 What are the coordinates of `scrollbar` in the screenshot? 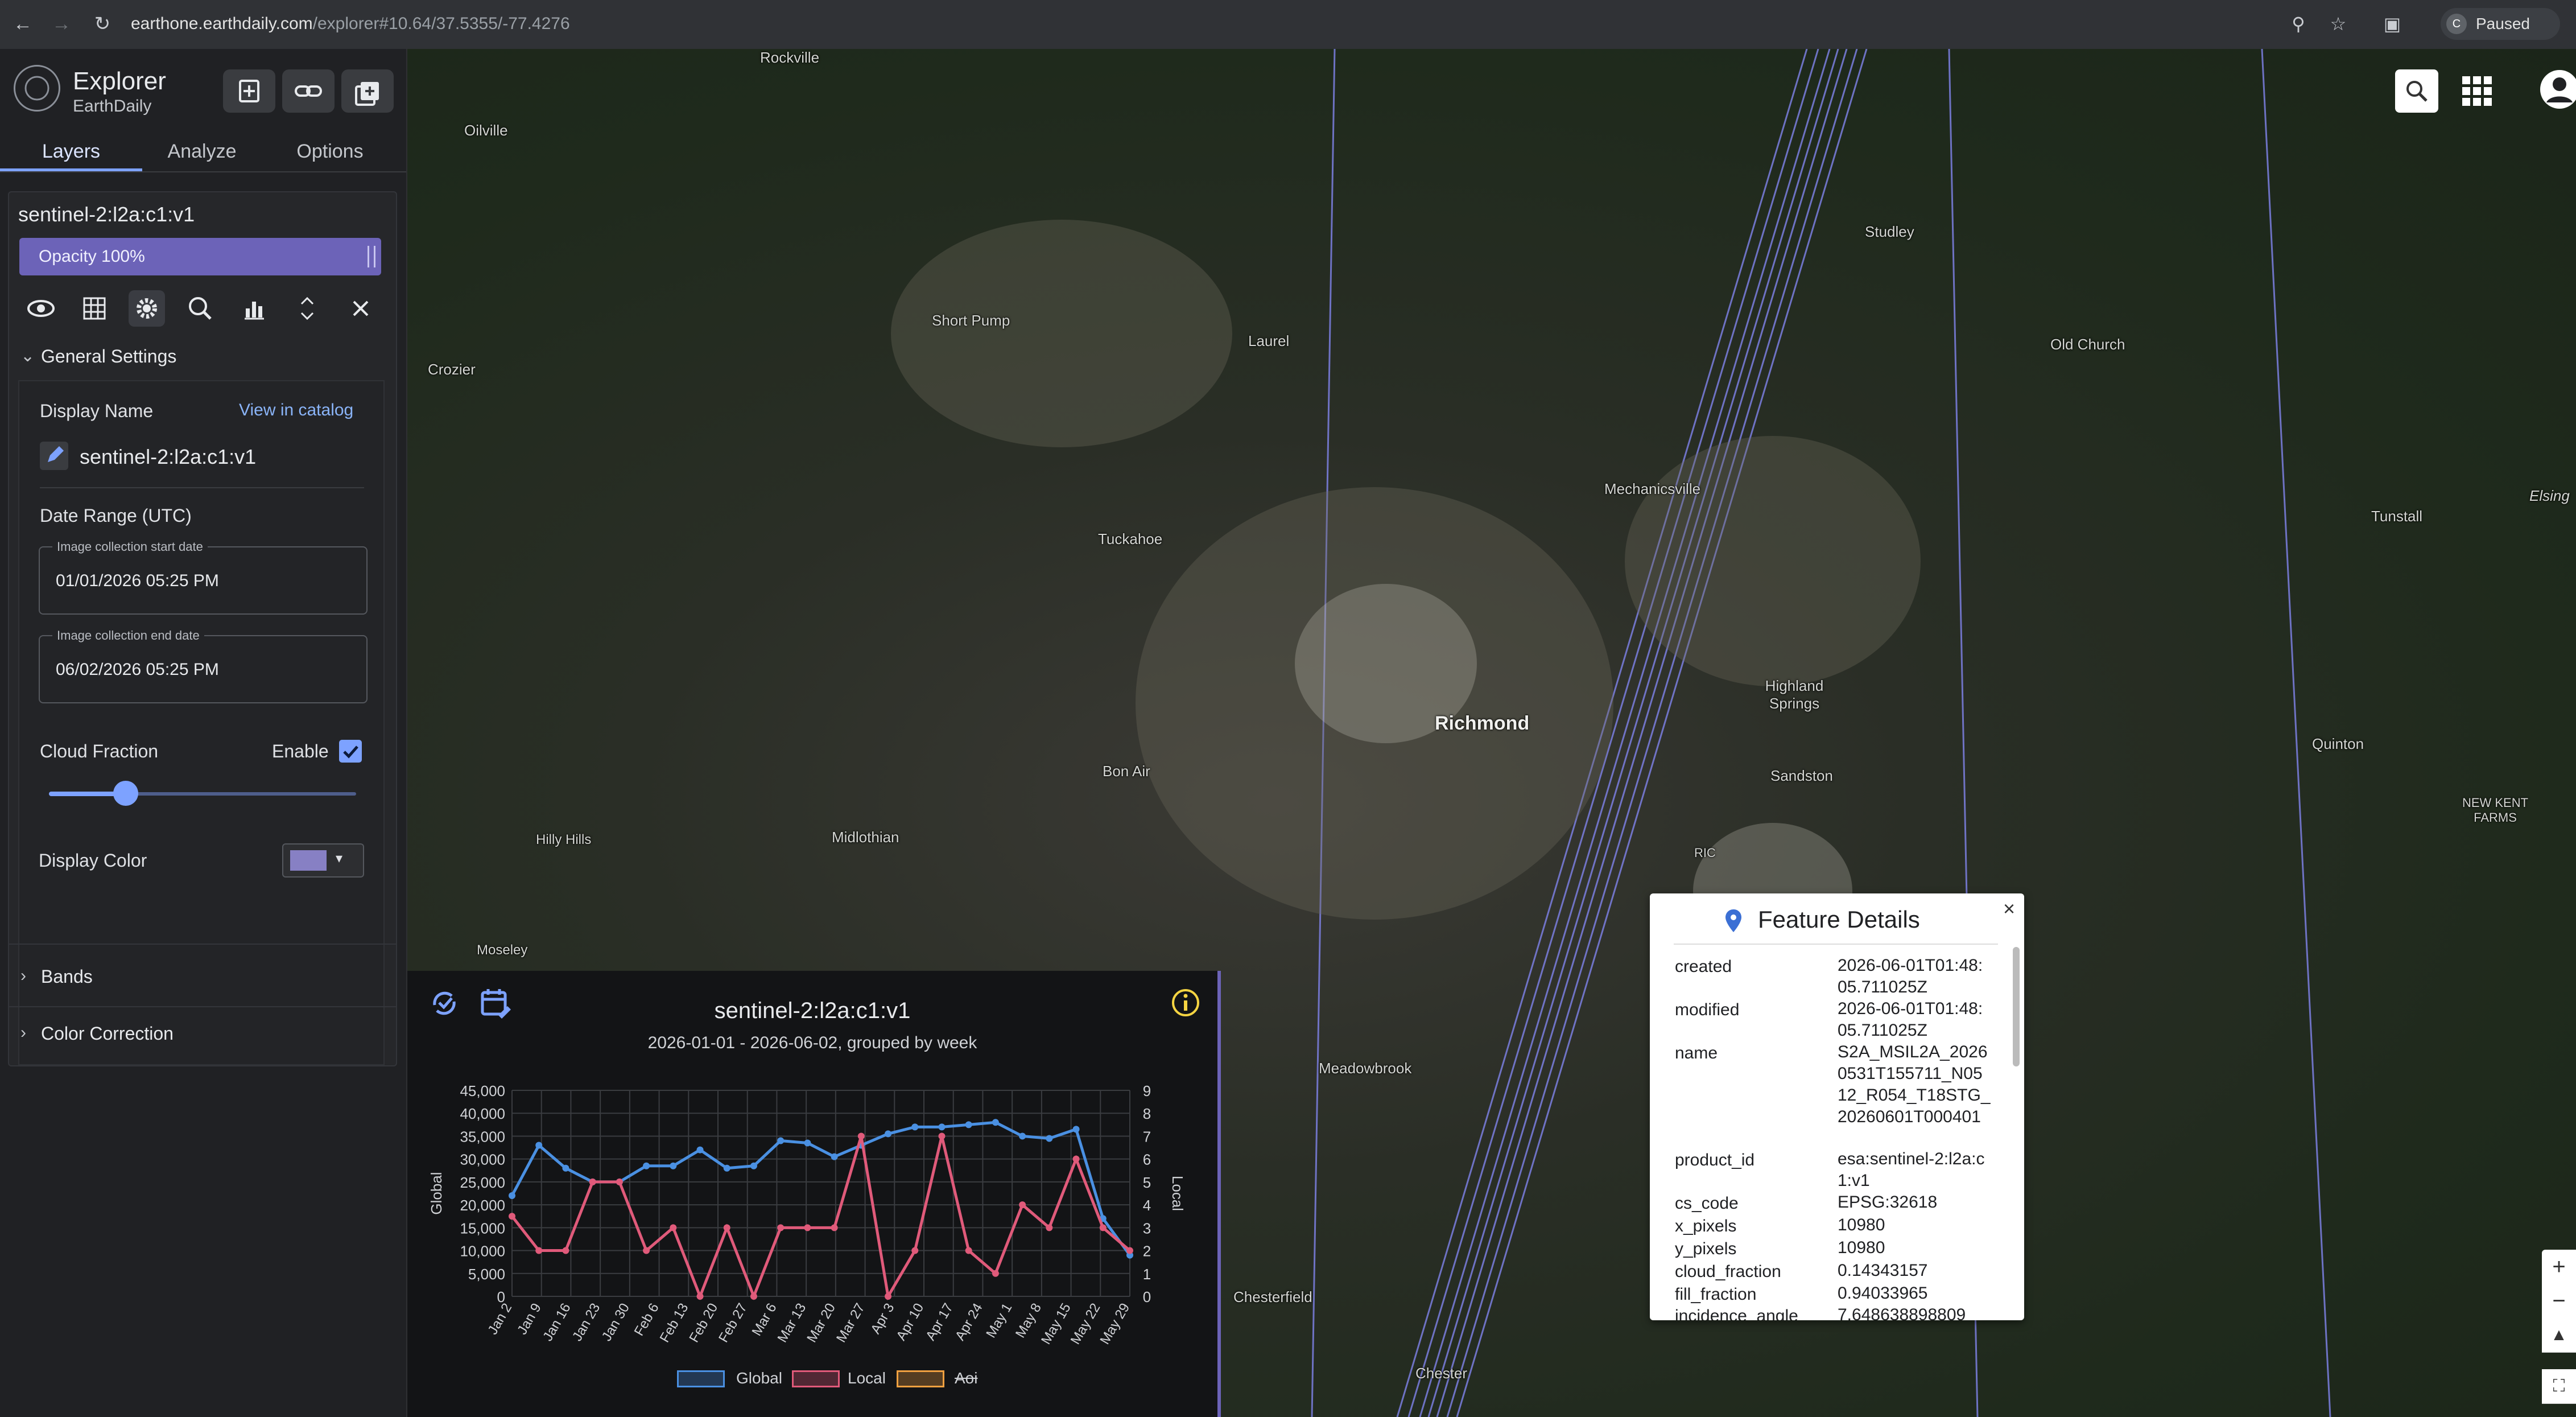 It's located at (2017, 1006).